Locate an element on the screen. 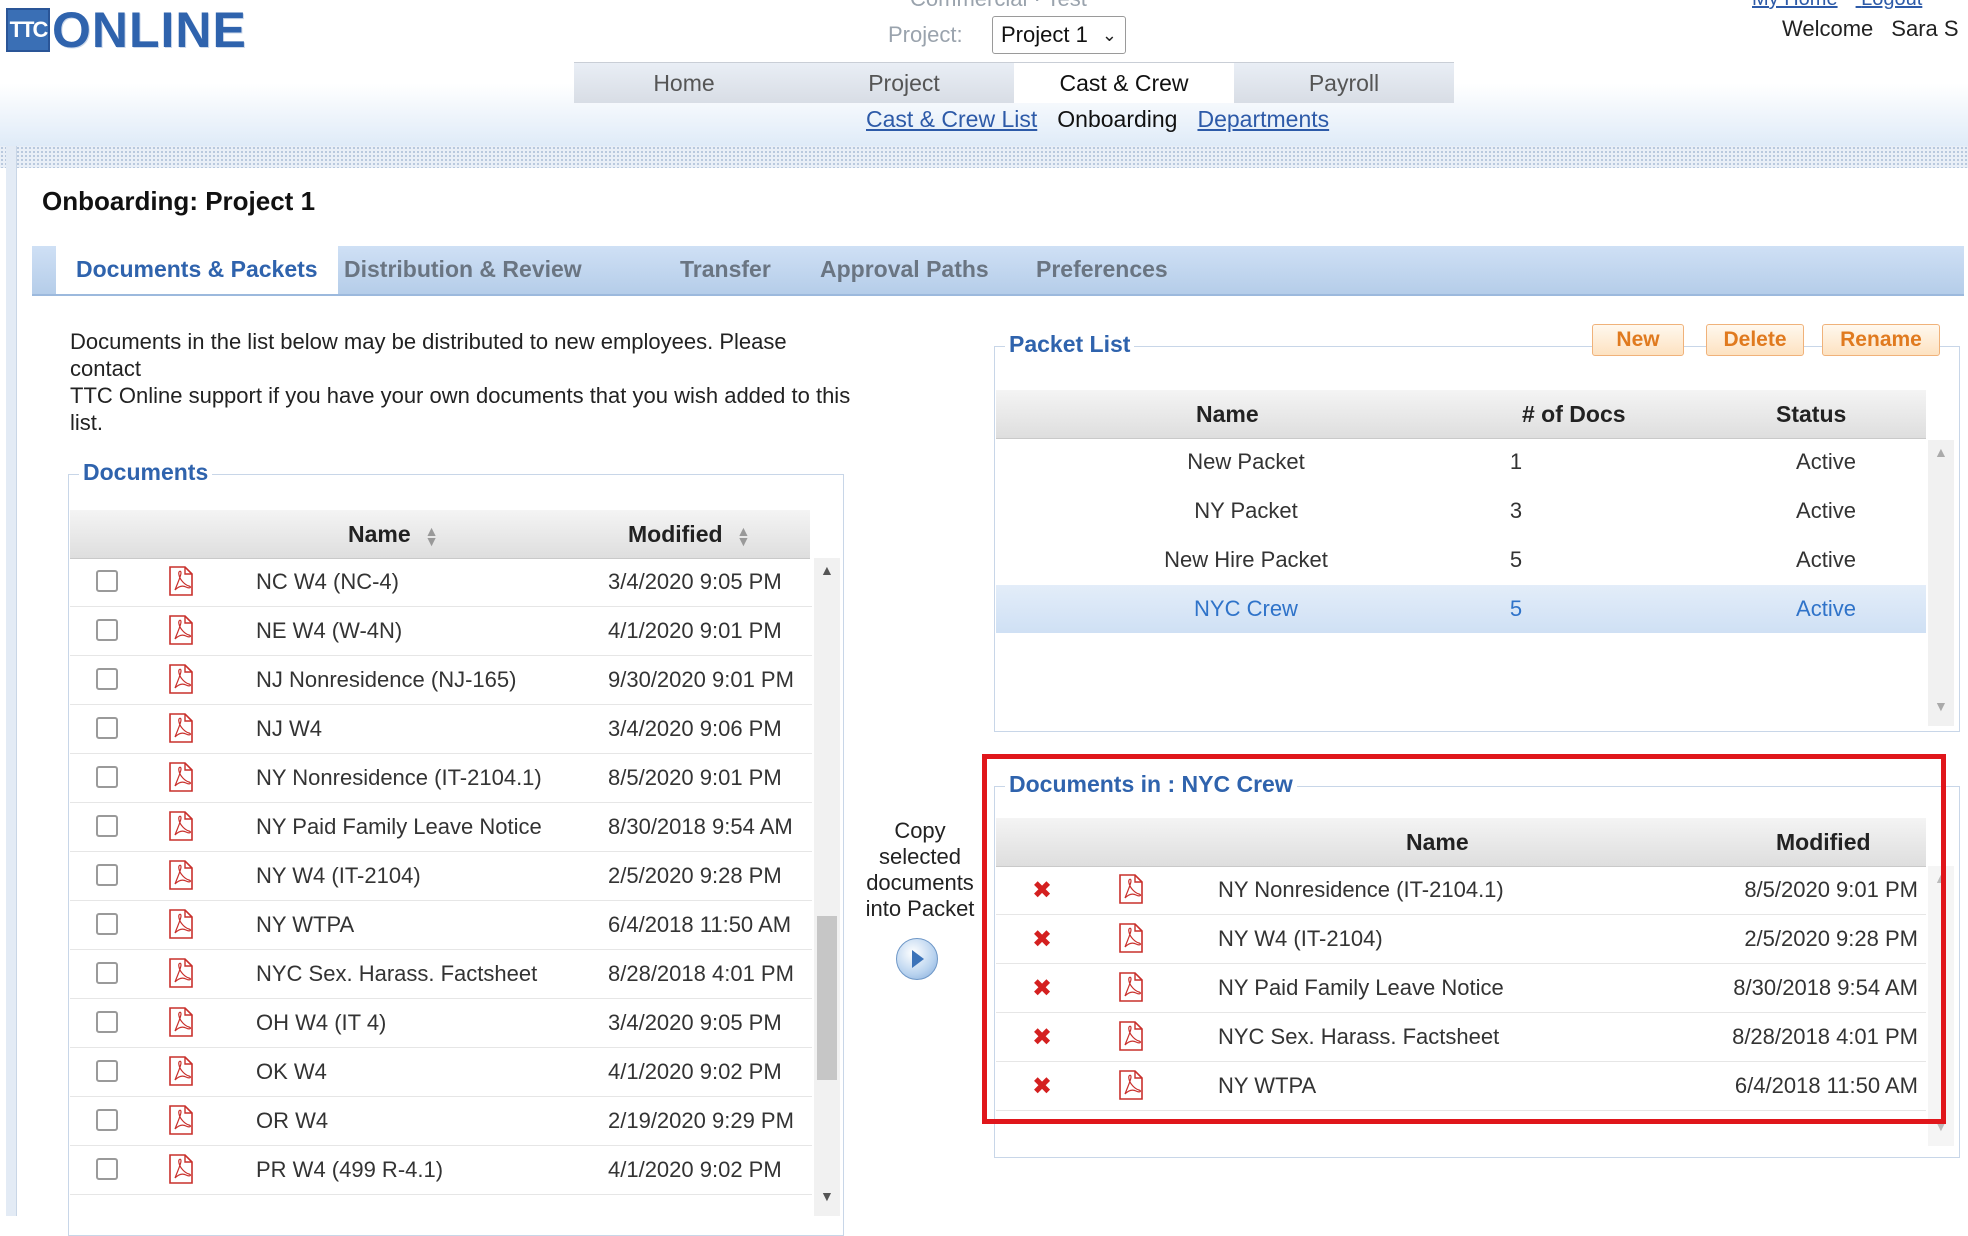 This screenshot has width=1968, height=1236. packet-row: NY Packet 3 Active is located at coordinates (1461, 511).